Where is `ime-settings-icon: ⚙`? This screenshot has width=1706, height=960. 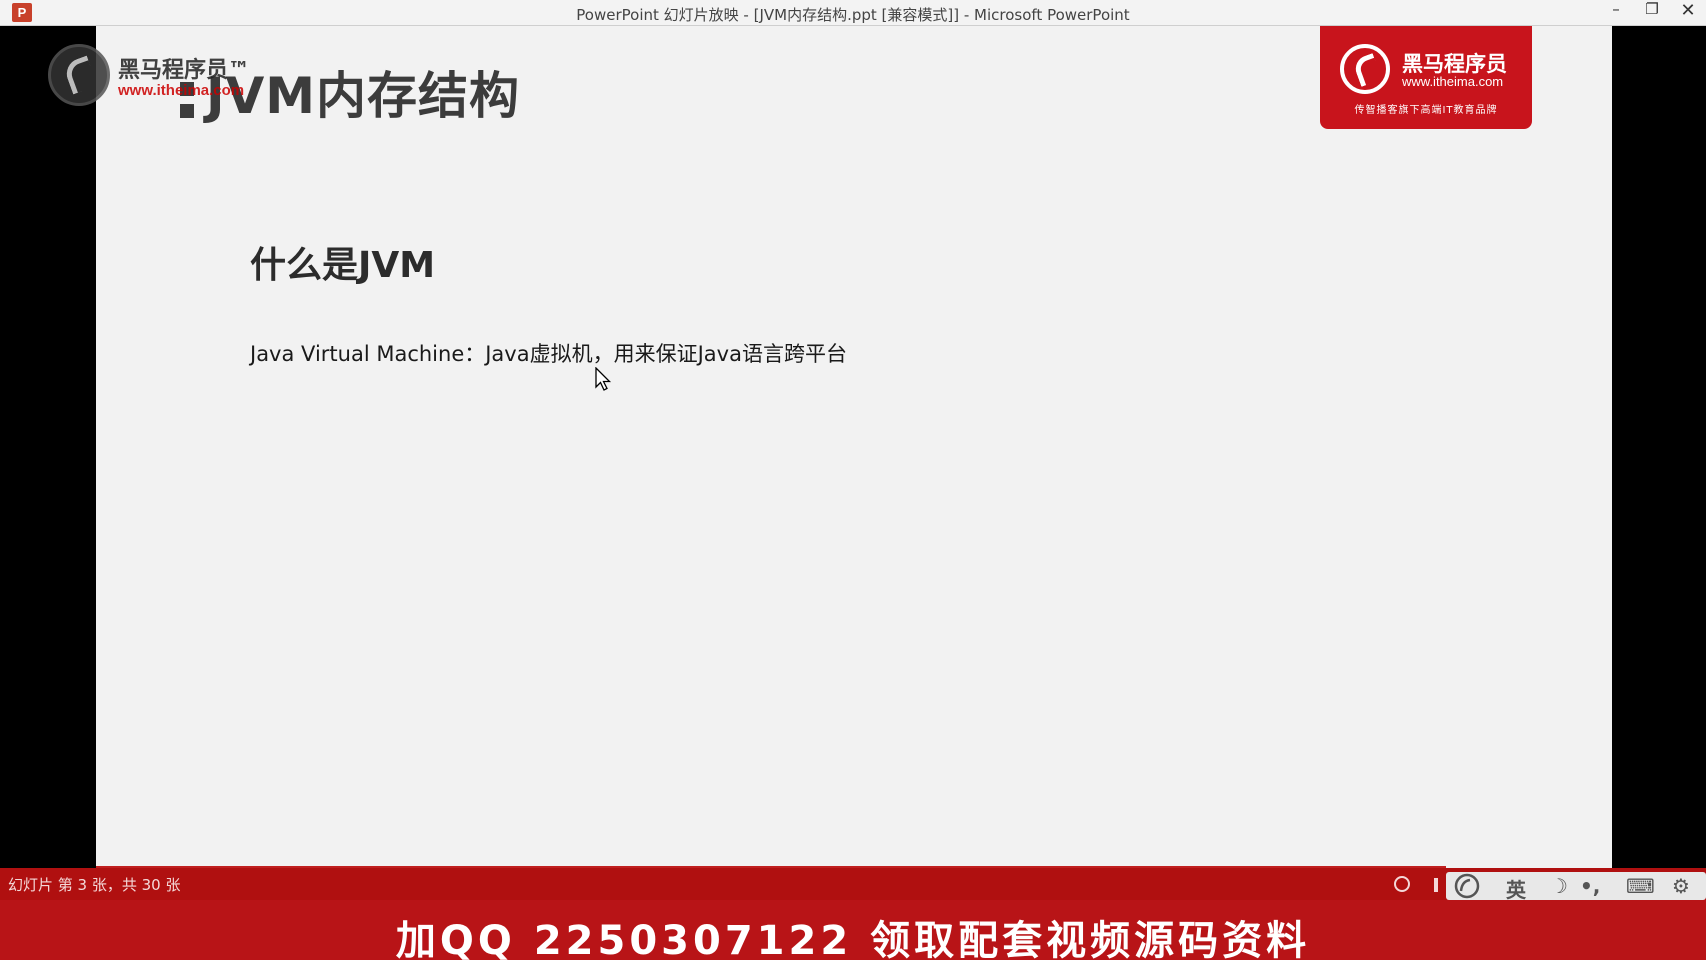
ime-settings-icon: ⚙ is located at coordinates (1681, 886).